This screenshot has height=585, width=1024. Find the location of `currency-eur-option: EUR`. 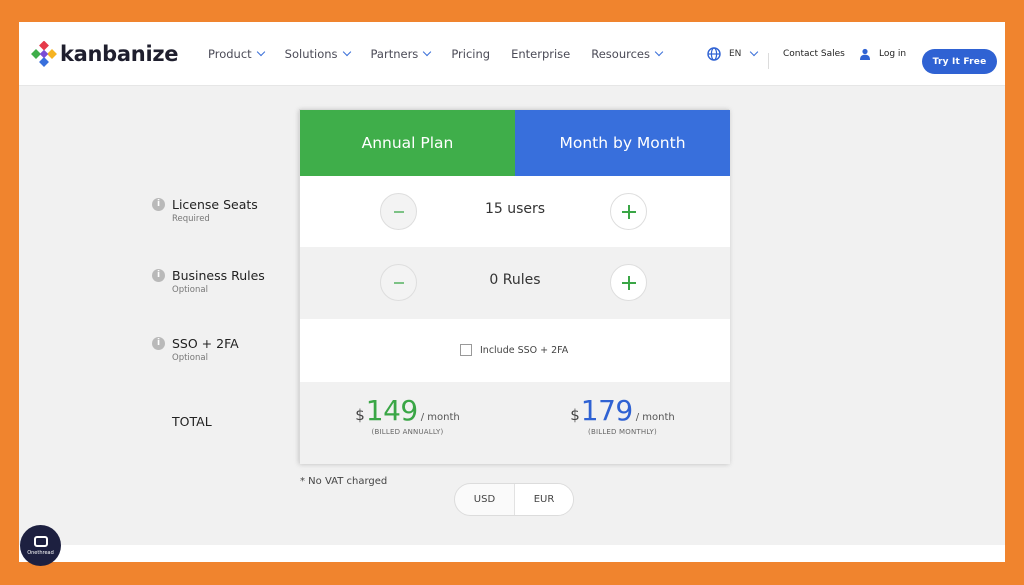

currency-eur-option: EUR is located at coordinates (543, 499).